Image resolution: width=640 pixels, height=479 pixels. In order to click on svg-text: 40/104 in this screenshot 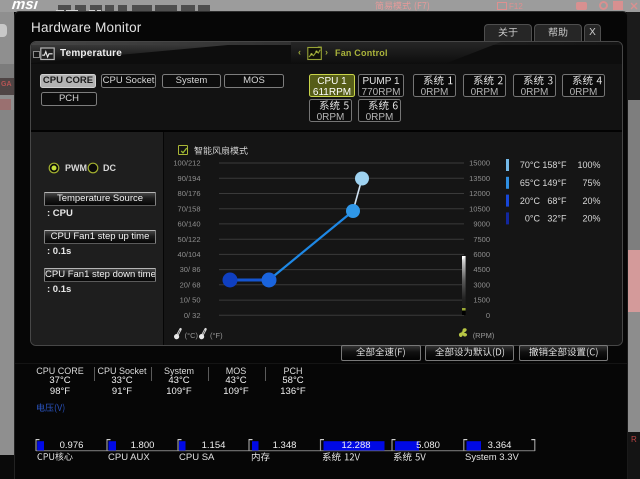, I will do `click(189, 254)`.